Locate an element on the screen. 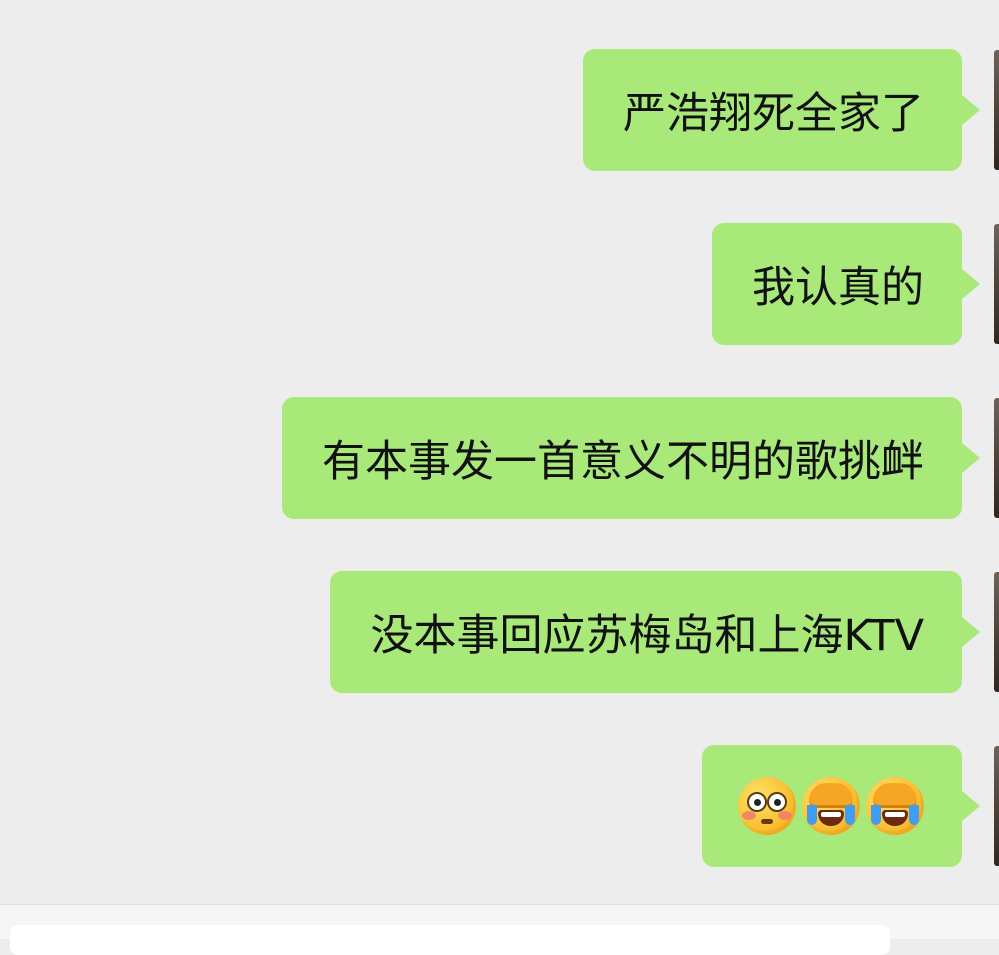 This screenshot has height=955, width=999. message-row: 严浩翔死全家了 is located at coordinates (781, 110).